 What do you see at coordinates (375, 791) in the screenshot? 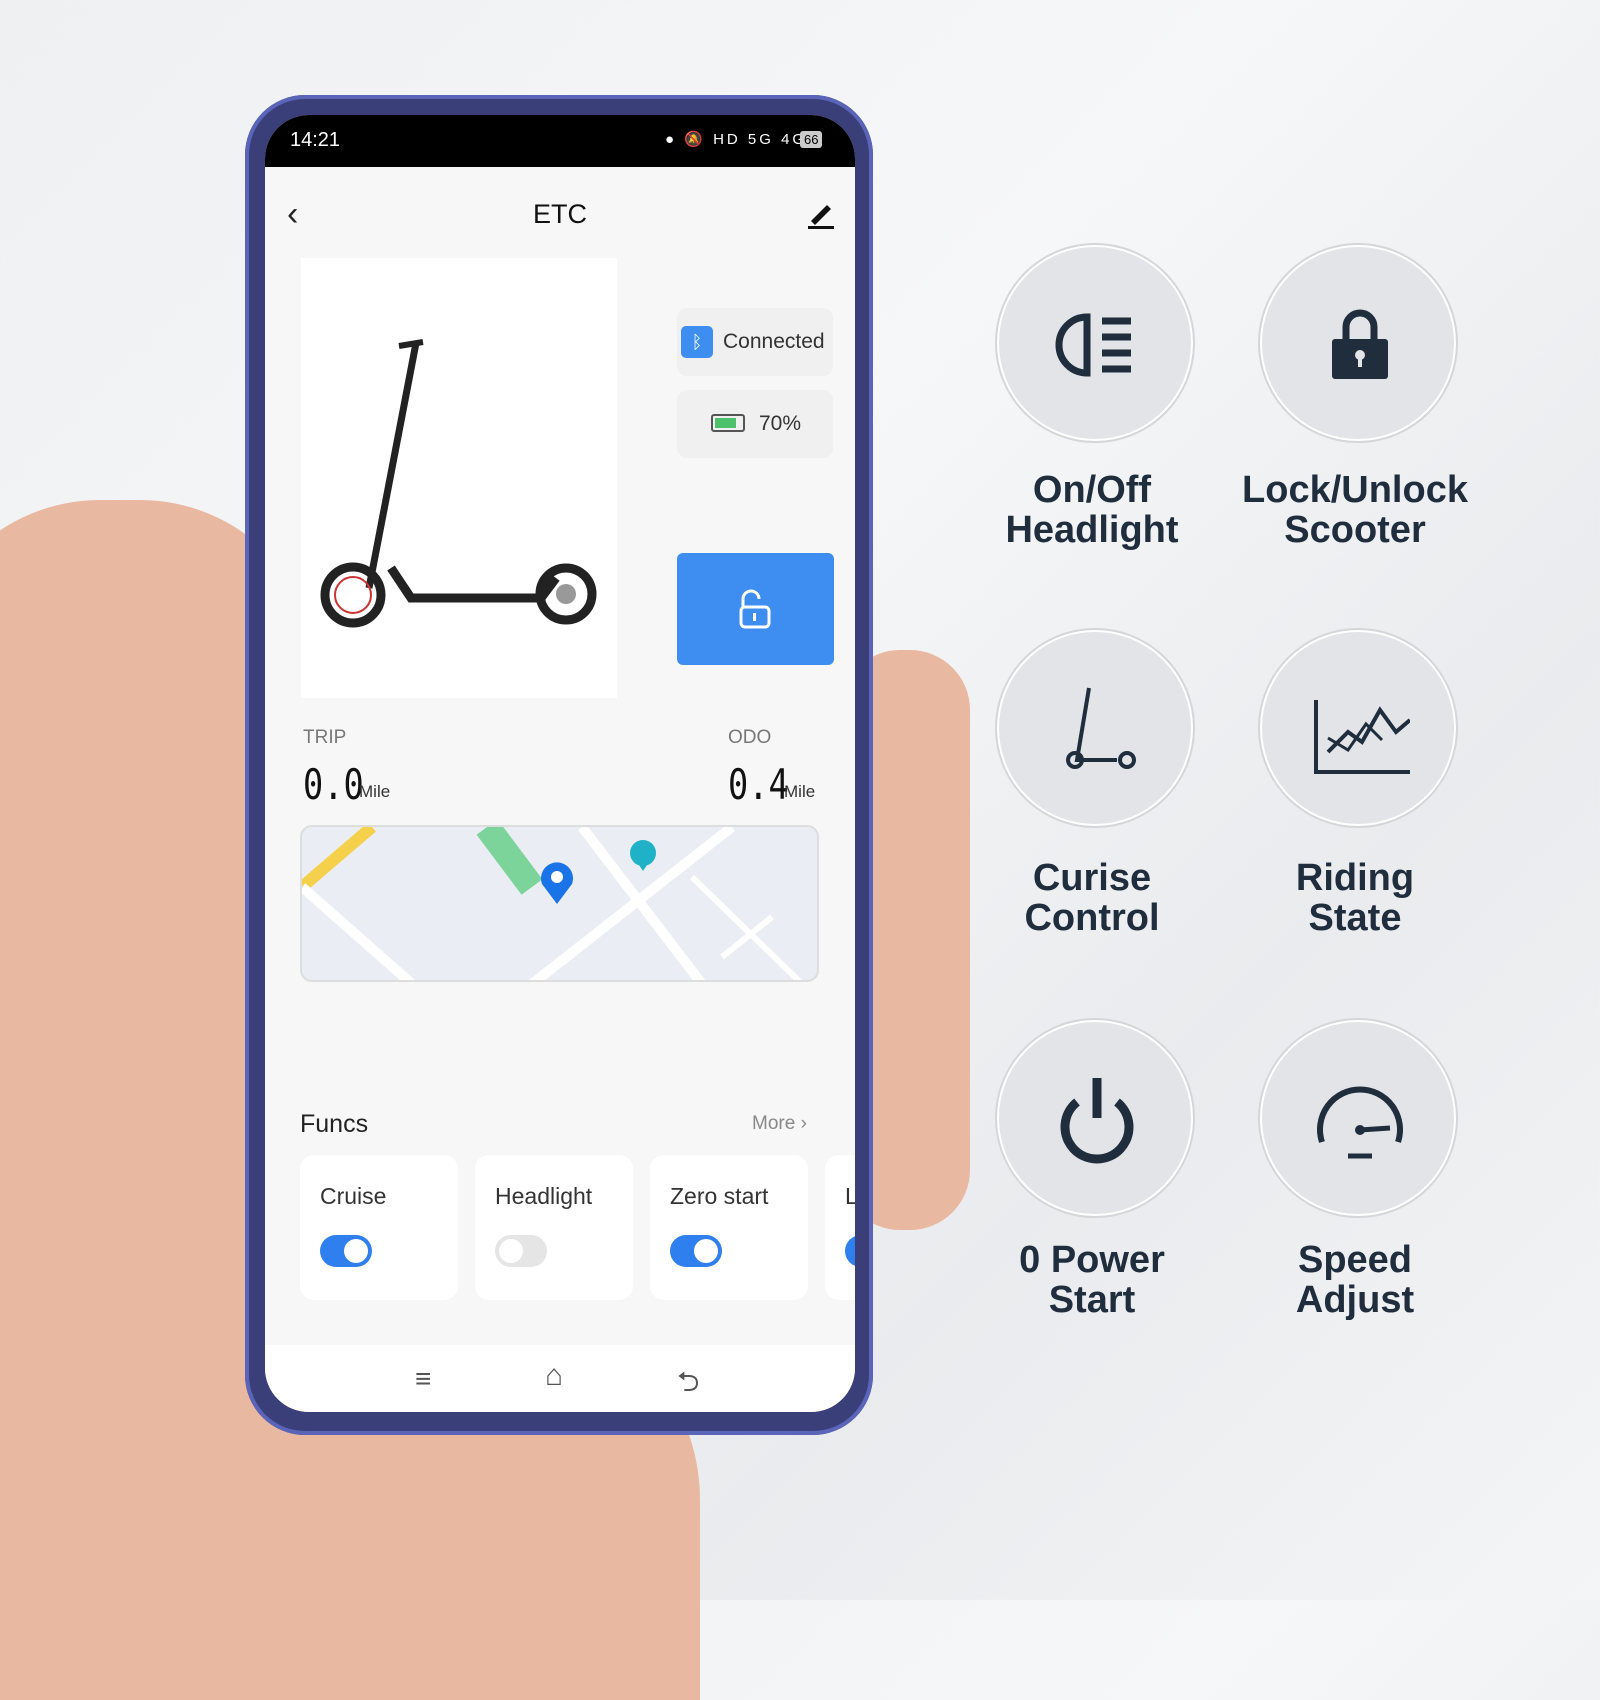
I see `trip-unit: Mile` at bounding box center [375, 791].